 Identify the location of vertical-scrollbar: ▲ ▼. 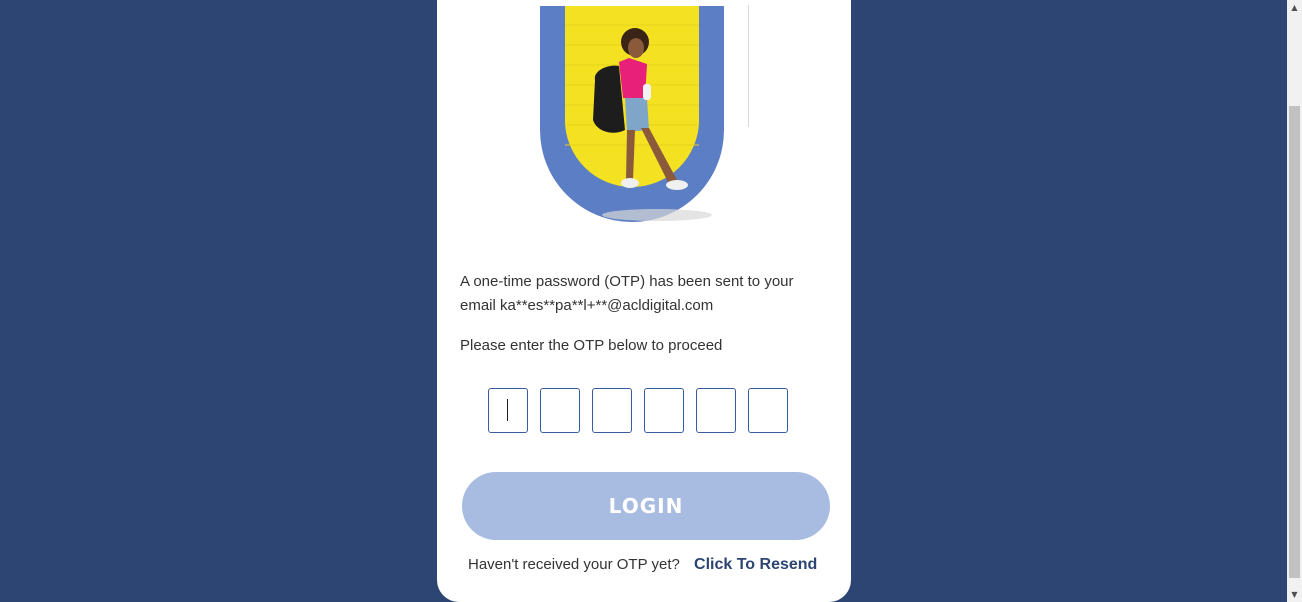
(1294, 301).